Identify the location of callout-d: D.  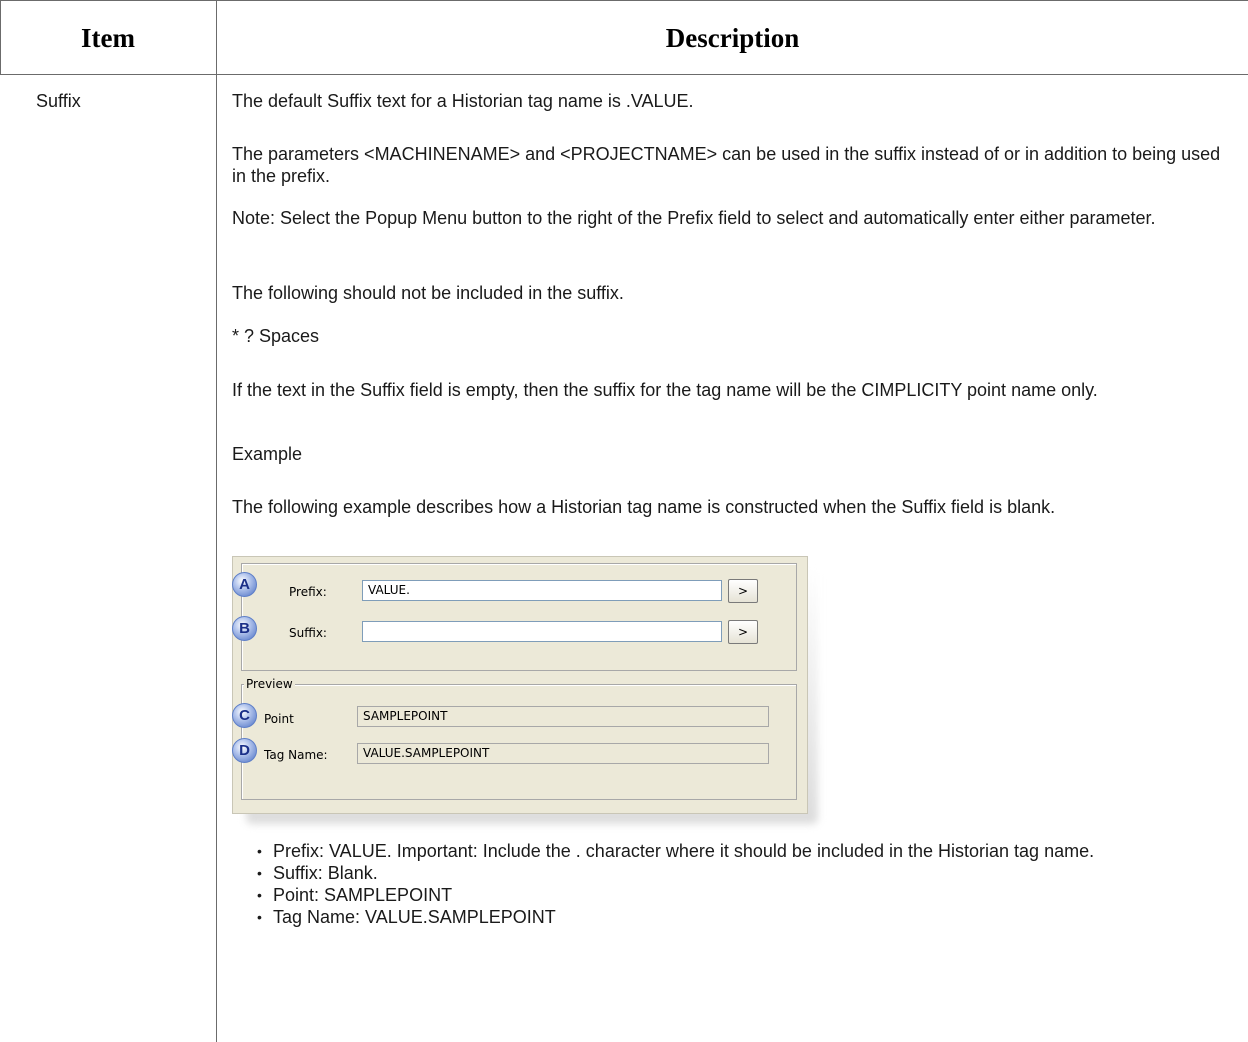
(244, 750).